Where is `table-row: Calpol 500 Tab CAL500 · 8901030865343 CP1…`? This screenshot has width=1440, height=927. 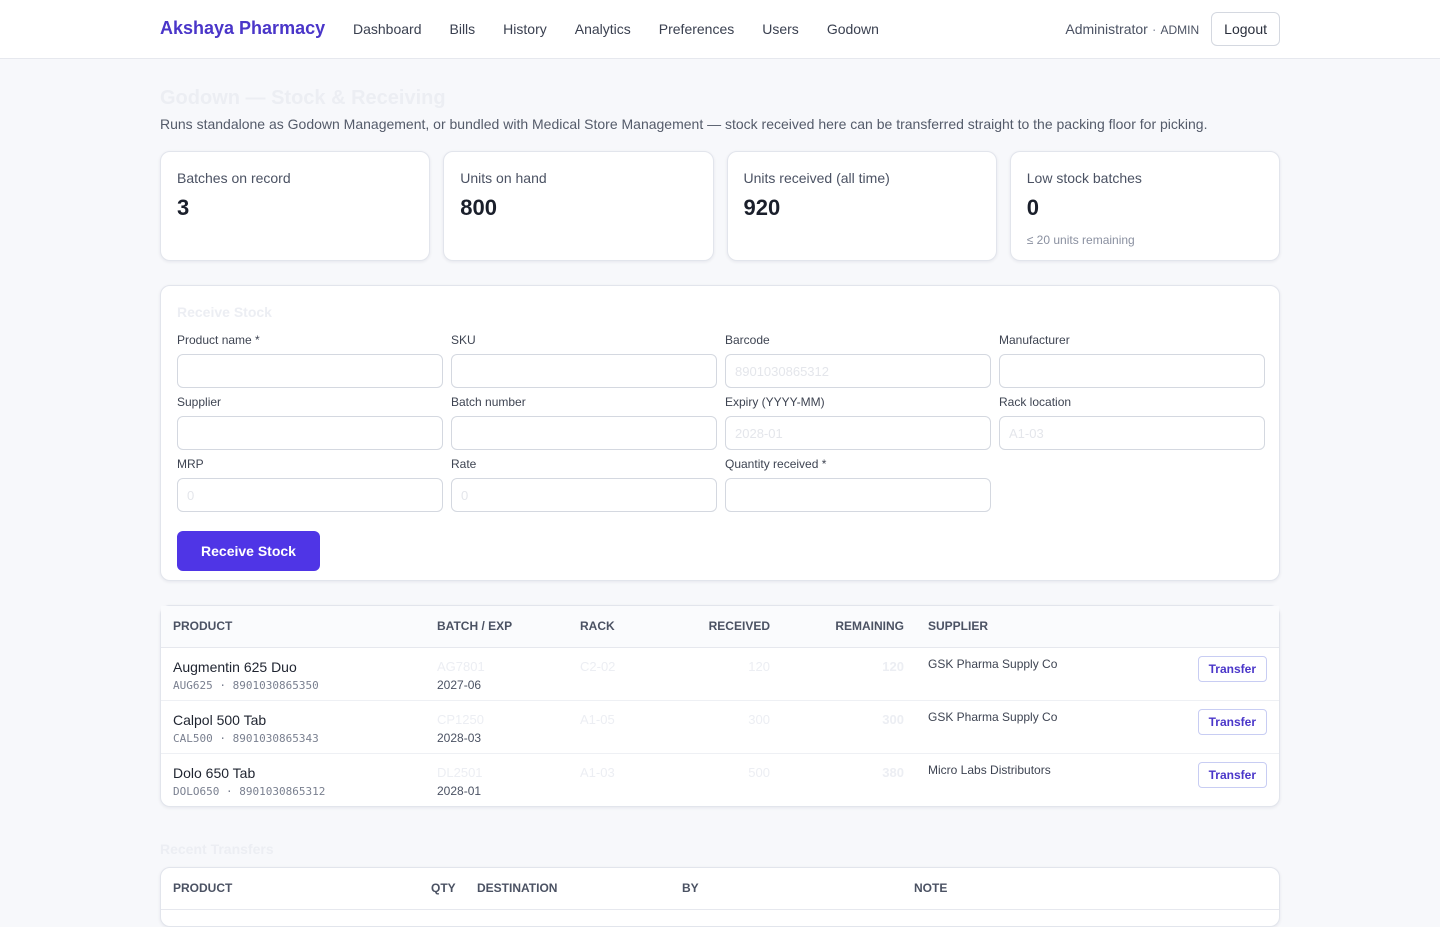
table-row: Calpol 500 Tab CAL500 · 8901030865343 CP1… is located at coordinates (720, 727).